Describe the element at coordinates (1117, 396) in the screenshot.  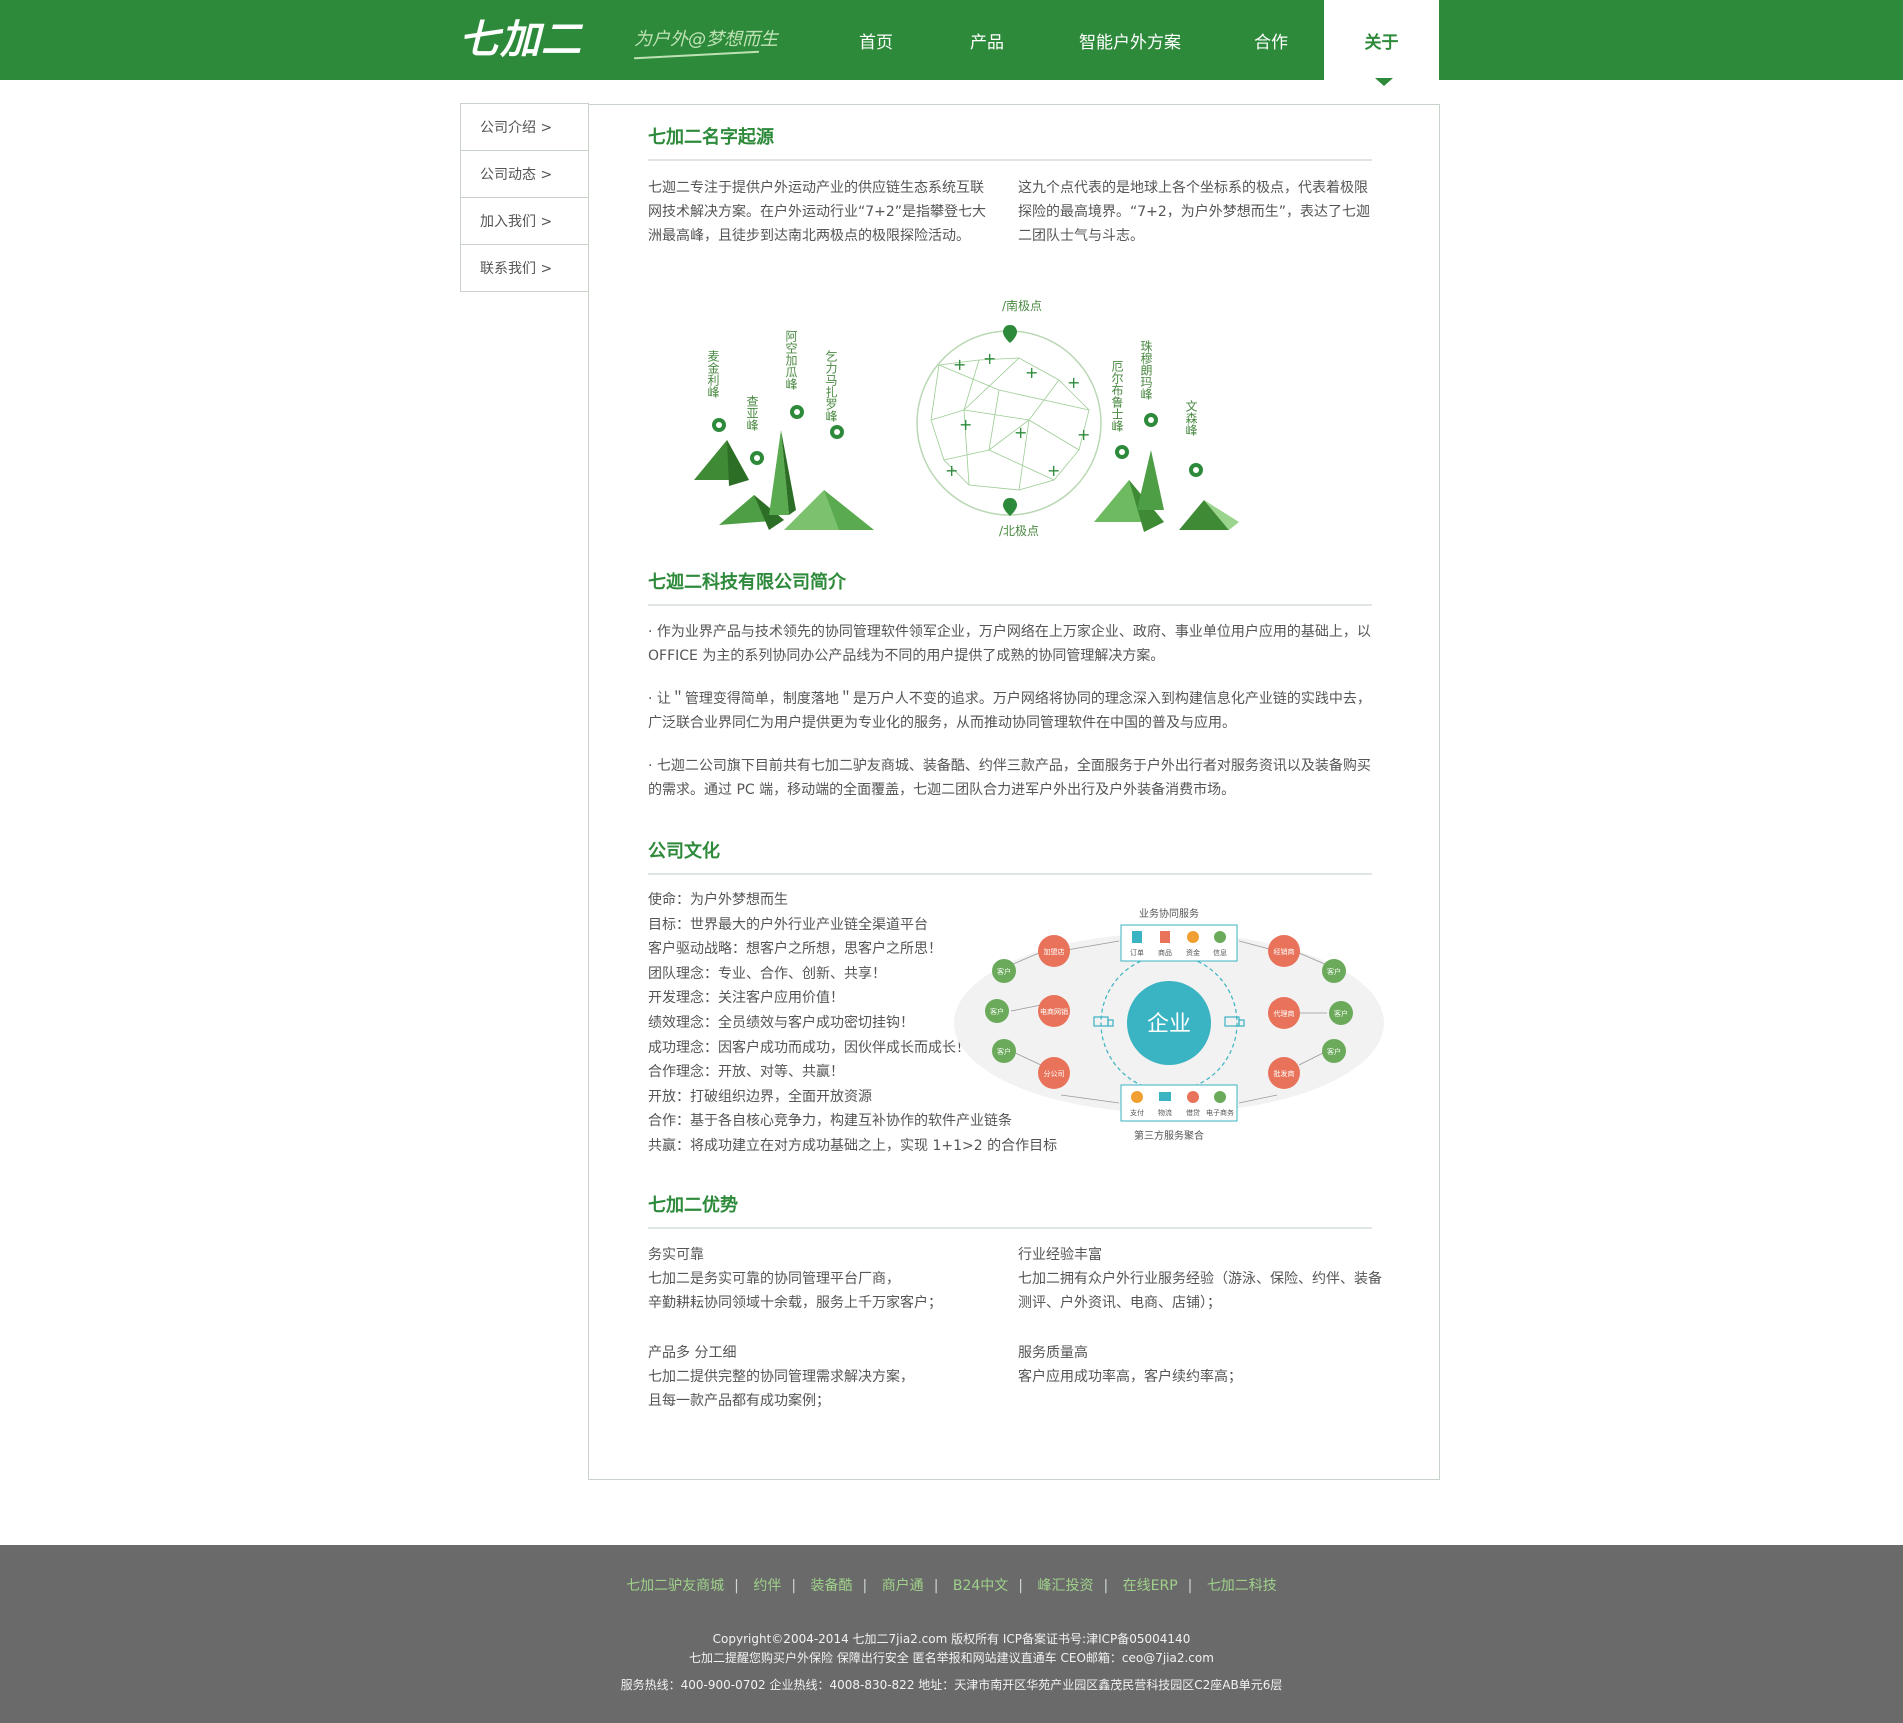
I see `peak-label: 厄尔布鲁士峰` at that location.